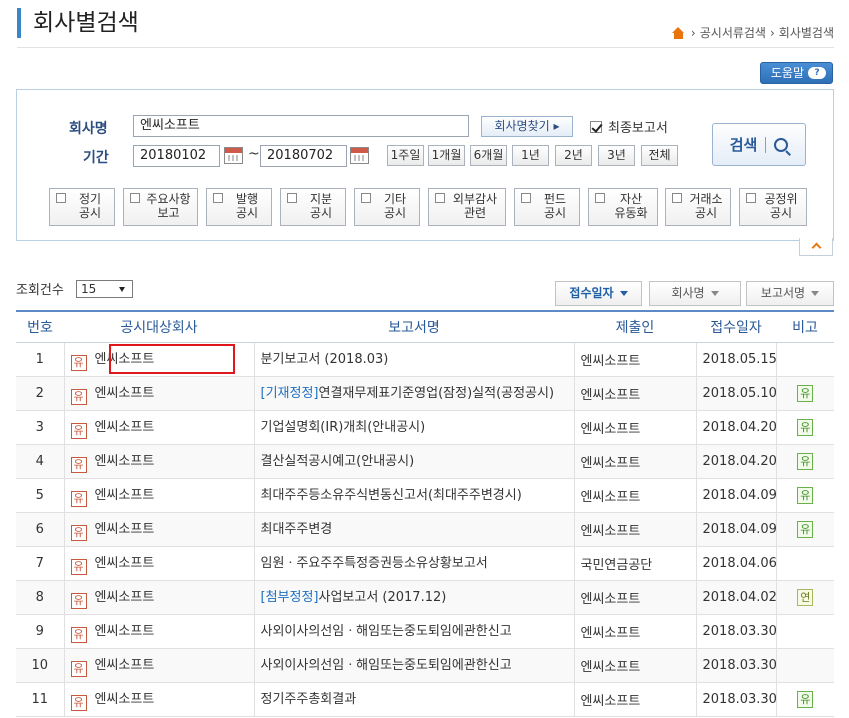 Image resolution: width=849 pixels, height=718 pixels. Describe the element at coordinates (96, 158) in the screenshot. I see `period-label: 기간` at that location.